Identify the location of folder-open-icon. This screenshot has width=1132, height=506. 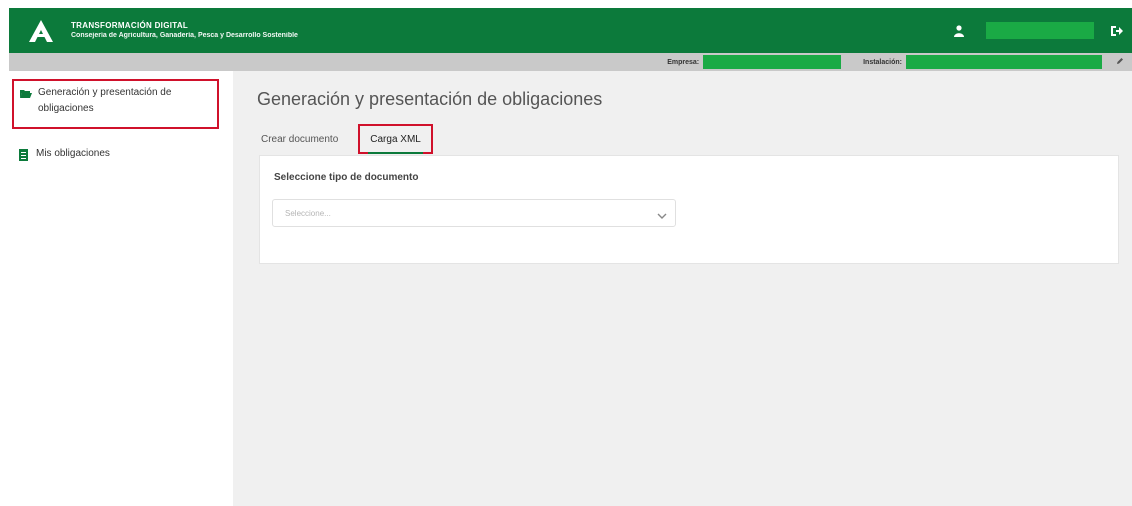
(26, 94).